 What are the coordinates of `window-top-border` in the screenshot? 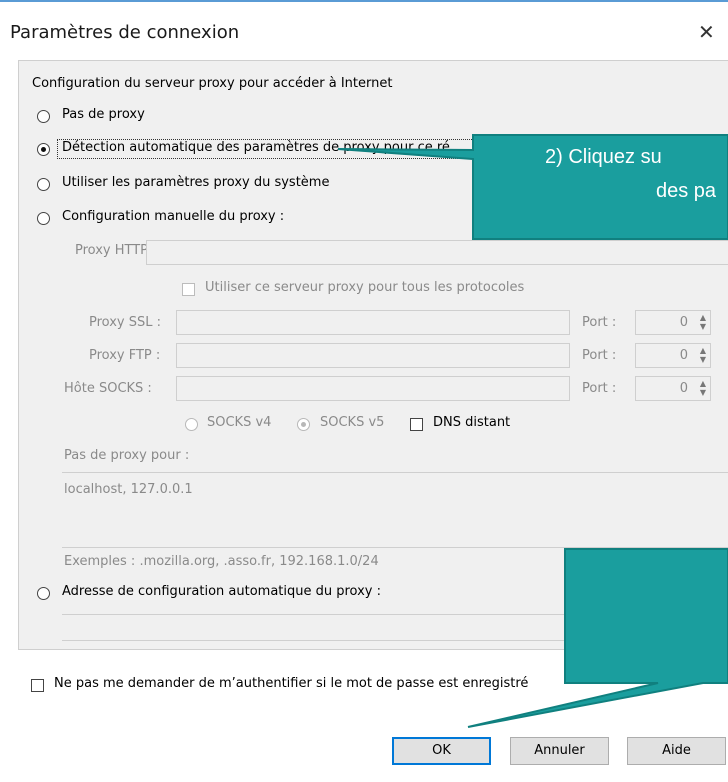 It's located at (364, 1).